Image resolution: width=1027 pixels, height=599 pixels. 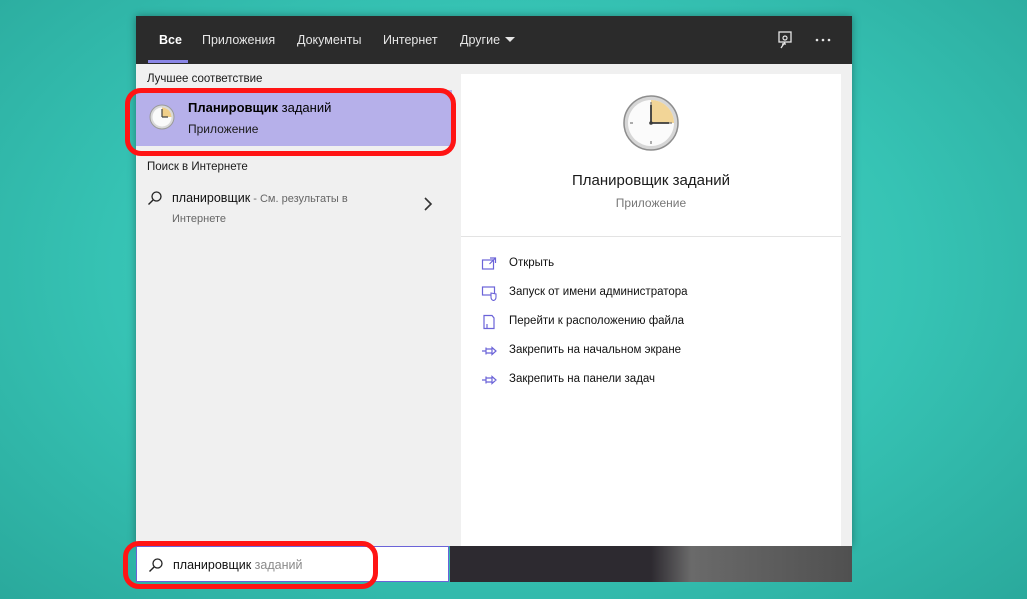 What do you see at coordinates (651, 236) in the screenshot?
I see `divider` at bounding box center [651, 236].